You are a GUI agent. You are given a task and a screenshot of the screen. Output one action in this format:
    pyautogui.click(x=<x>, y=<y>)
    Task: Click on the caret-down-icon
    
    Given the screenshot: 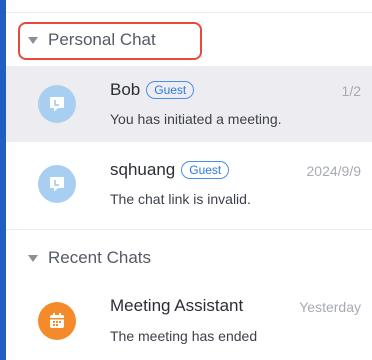 What is the action you would take?
    pyautogui.click(x=33, y=258)
    